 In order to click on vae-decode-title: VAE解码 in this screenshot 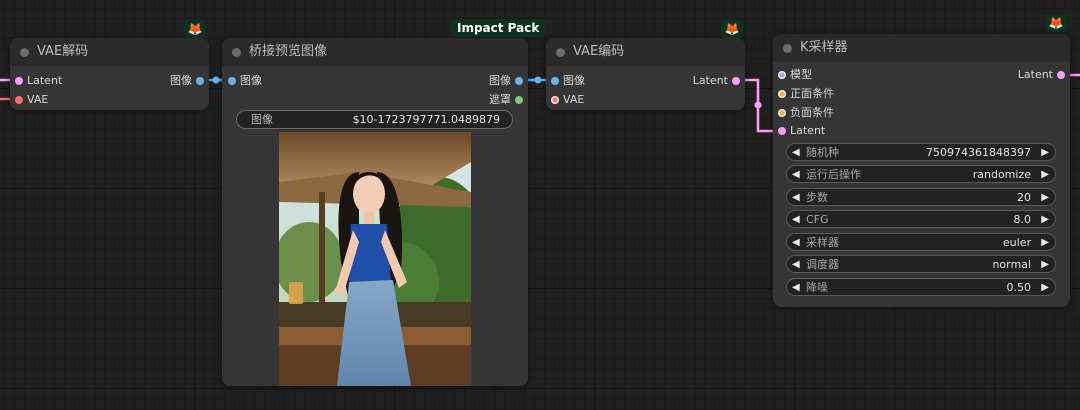, I will do `click(109, 52)`.